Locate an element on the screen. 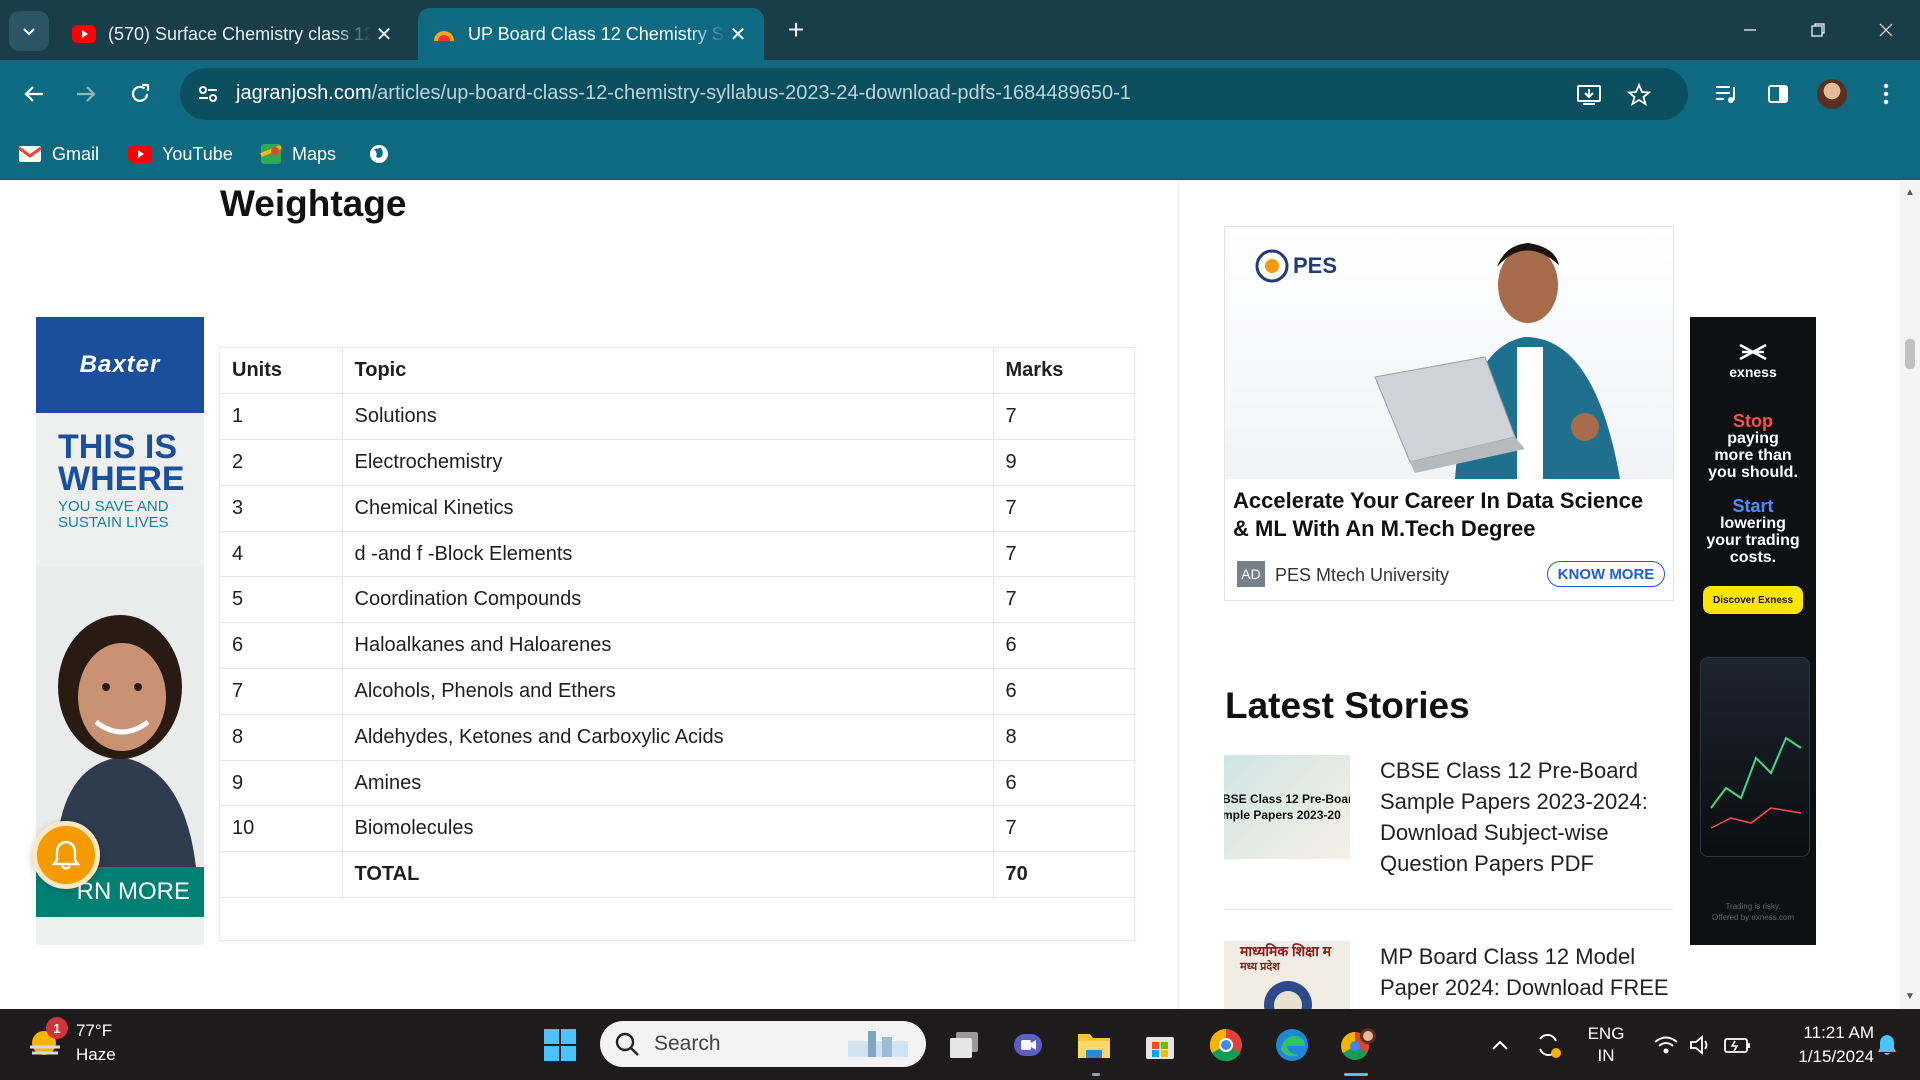 Image resolution: width=1920 pixels, height=1080 pixels. bookmark-globe is located at coordinates (379, 154).